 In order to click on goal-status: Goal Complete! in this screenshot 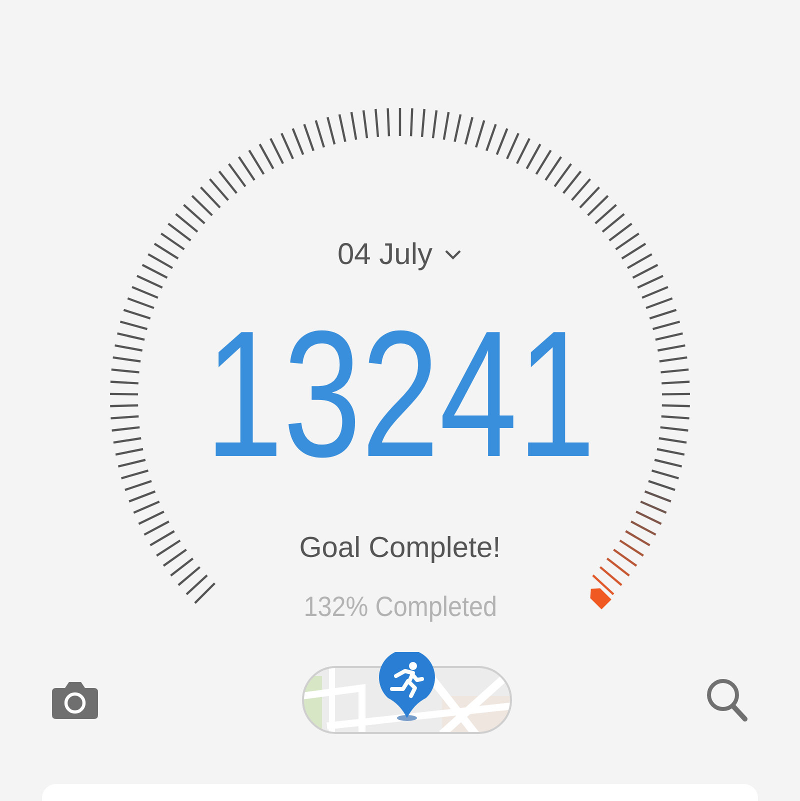, I will do `click(400, 548)`.